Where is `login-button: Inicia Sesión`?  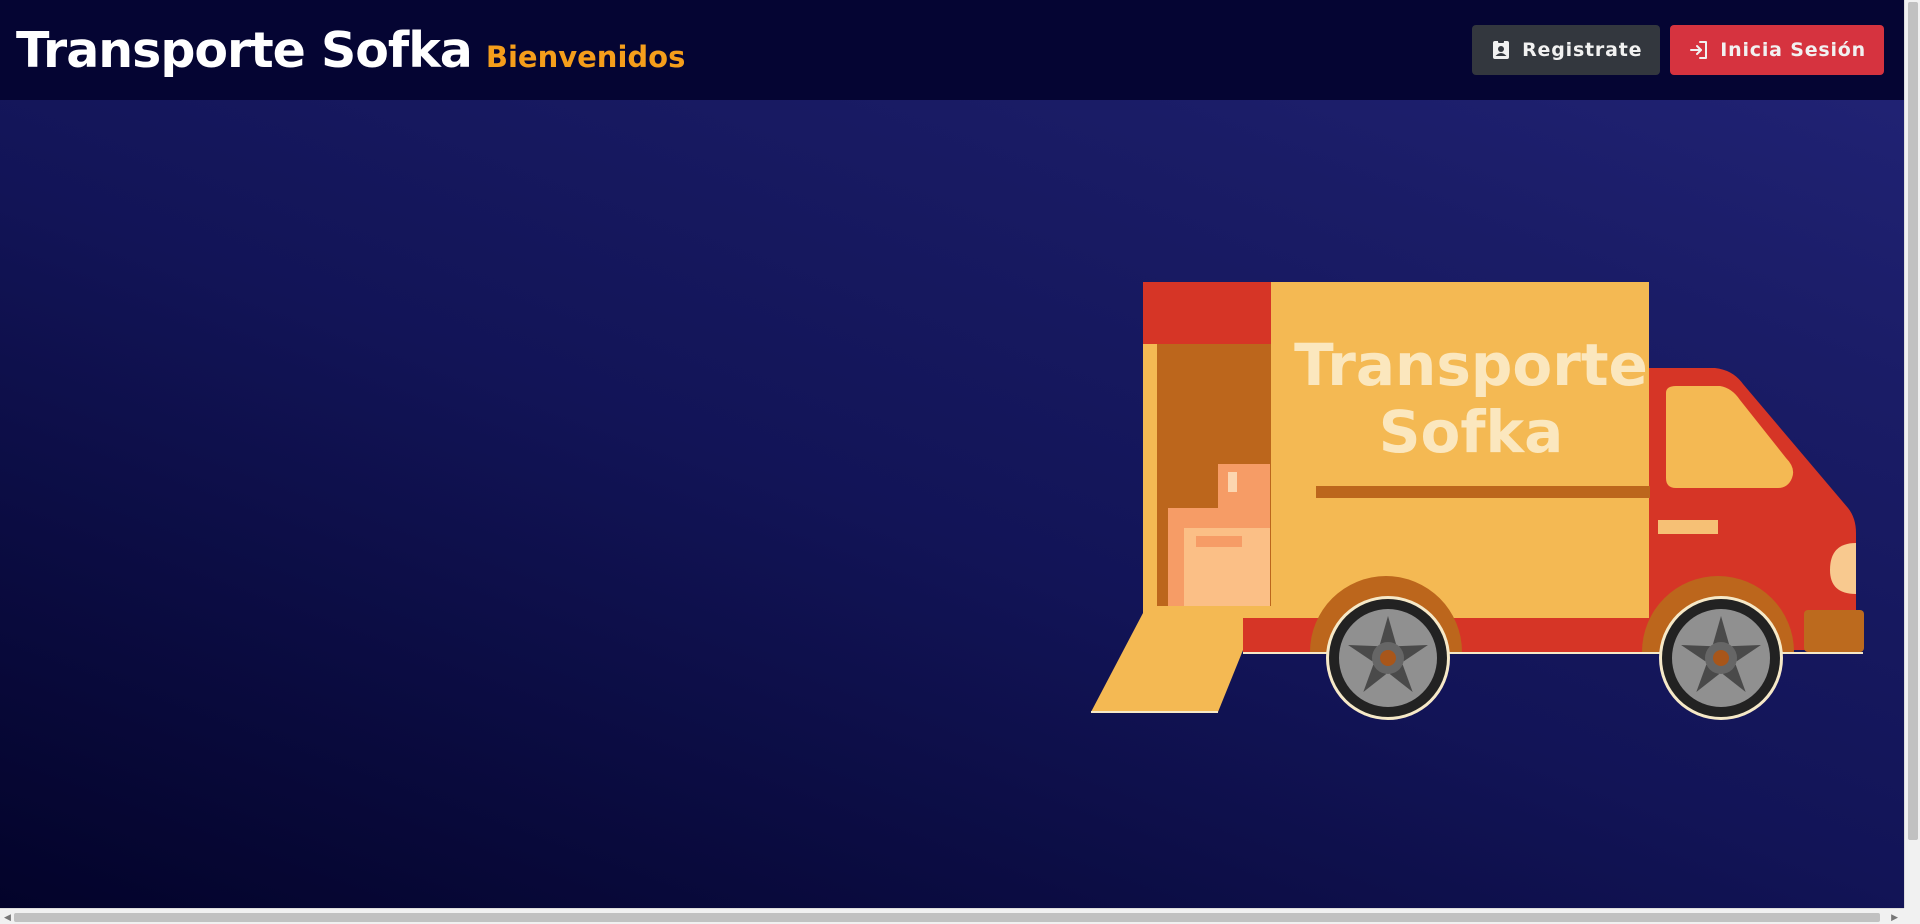
login-button: Inicia Sesión is located at coordinates (1777, 50).